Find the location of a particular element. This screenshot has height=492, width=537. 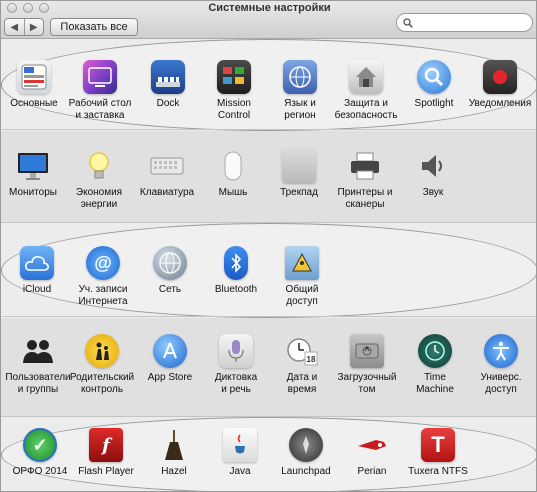

pref-label: Принтеры и сканеры is located at coordinates (365, 198).